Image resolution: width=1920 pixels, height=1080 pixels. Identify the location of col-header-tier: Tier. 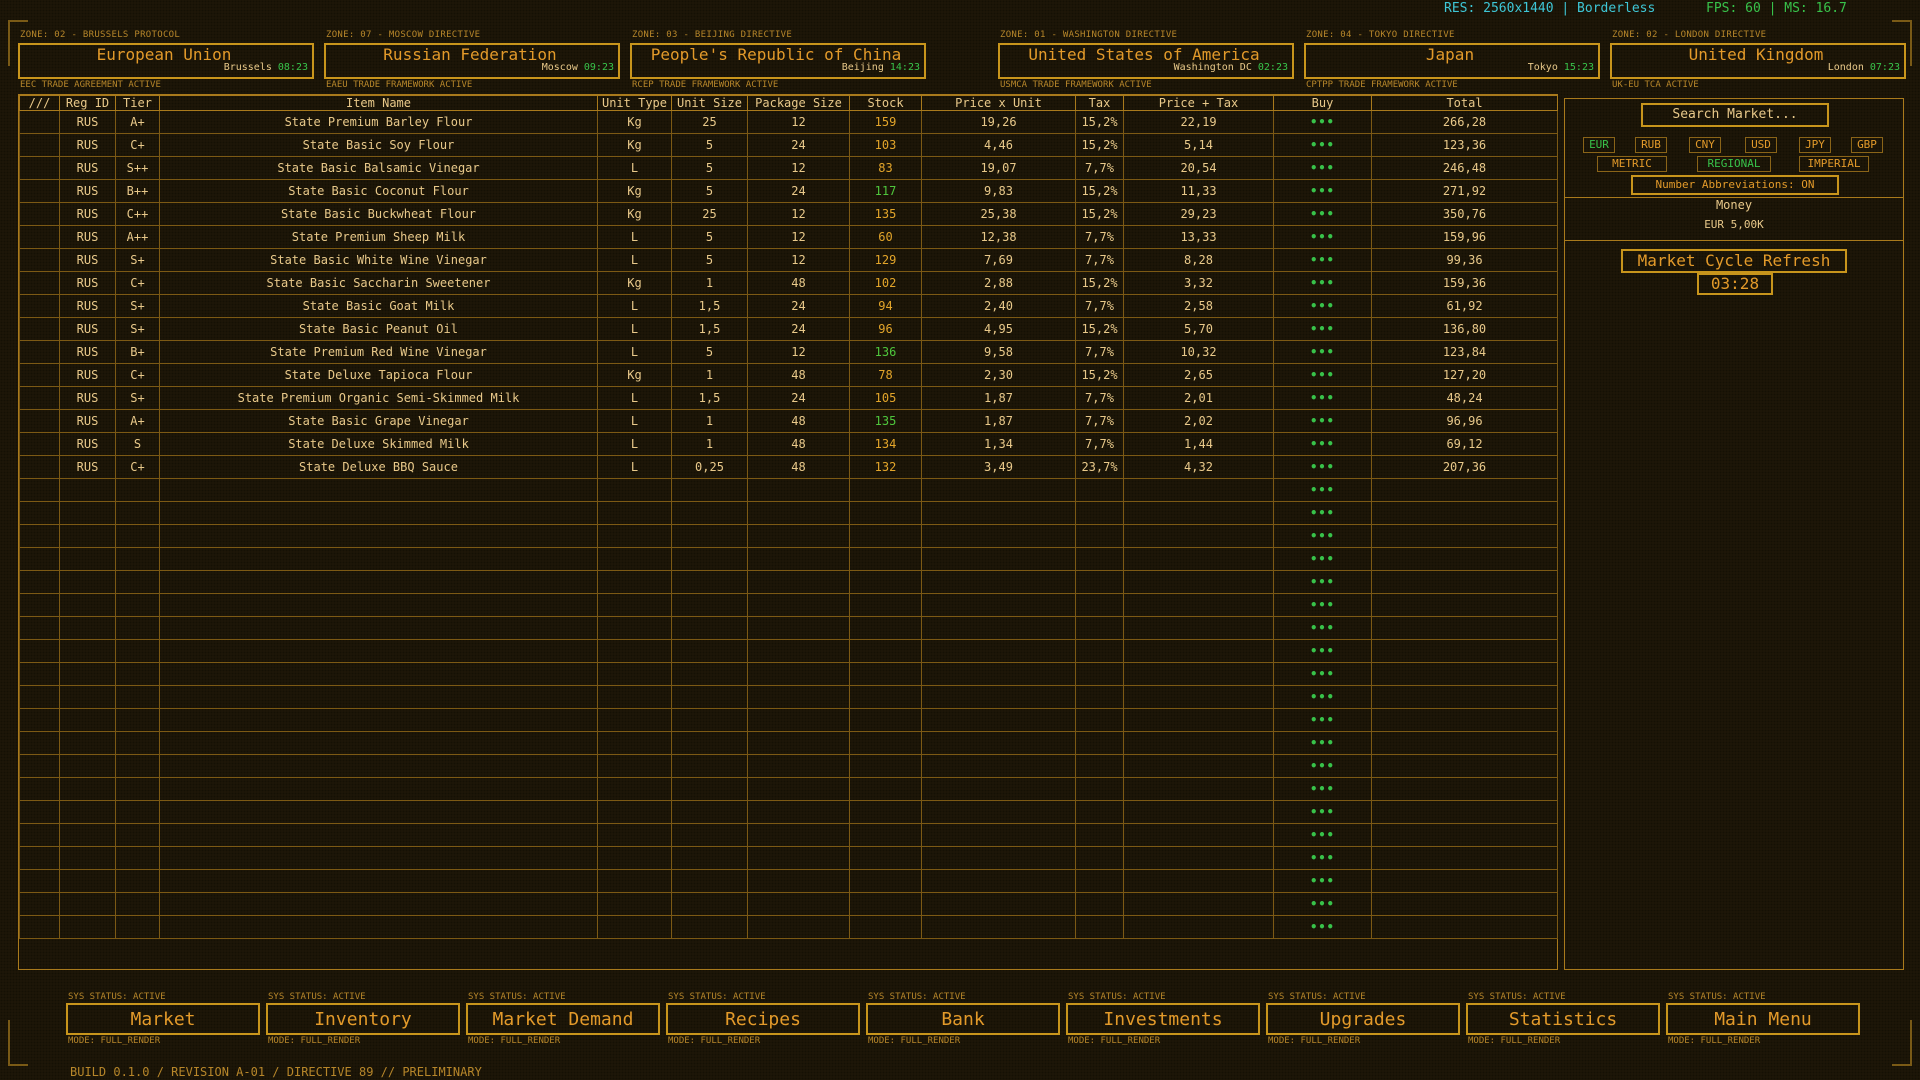
(137, 103).